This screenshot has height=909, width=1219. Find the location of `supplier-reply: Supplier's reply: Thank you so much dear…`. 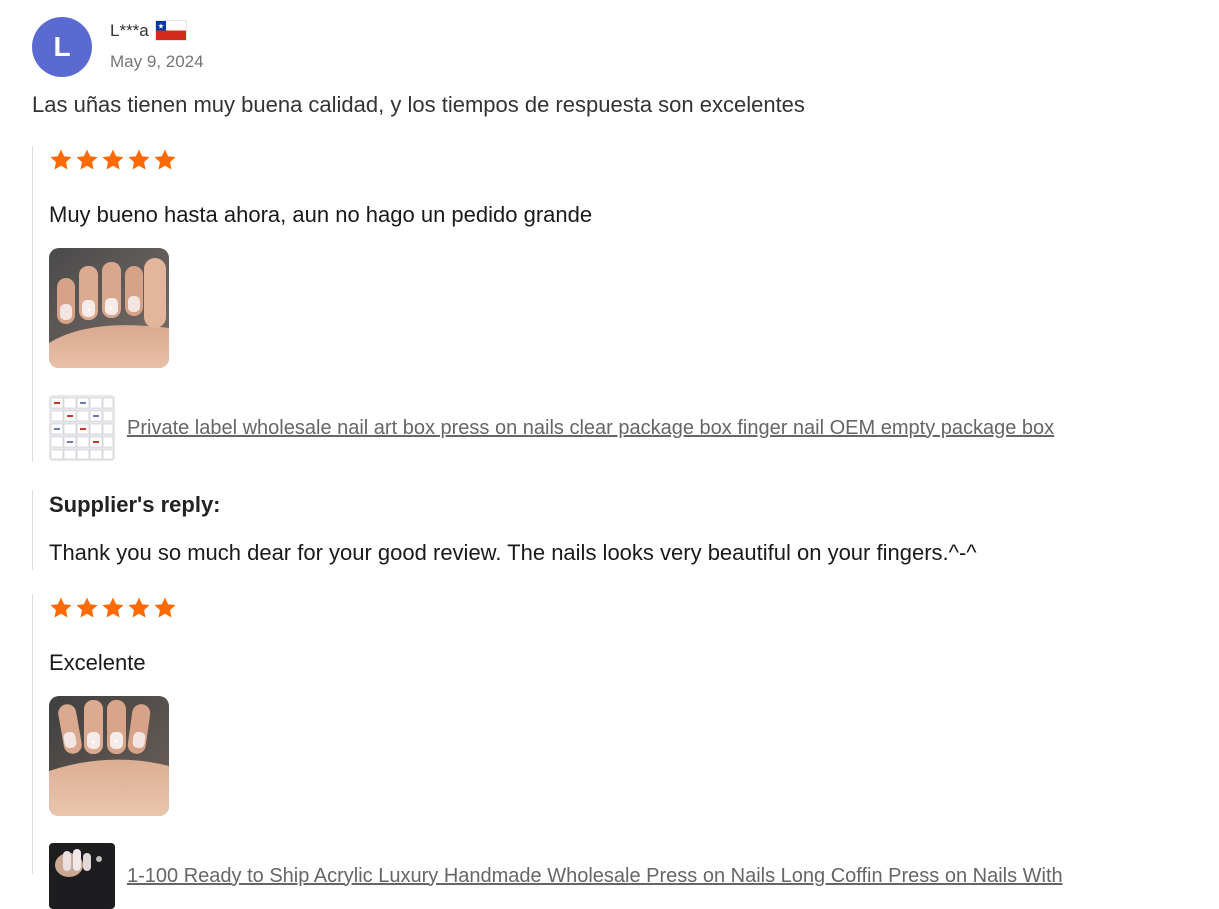

supplier-reply: Supplier's reply: Thank you so much dear… is located at coordinates (504, 530).